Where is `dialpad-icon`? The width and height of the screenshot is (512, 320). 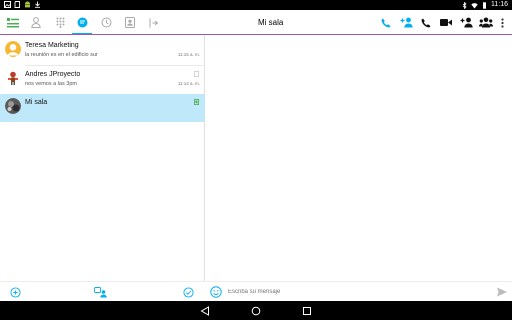
dialpad-icon is located at coordinates (60, 22).